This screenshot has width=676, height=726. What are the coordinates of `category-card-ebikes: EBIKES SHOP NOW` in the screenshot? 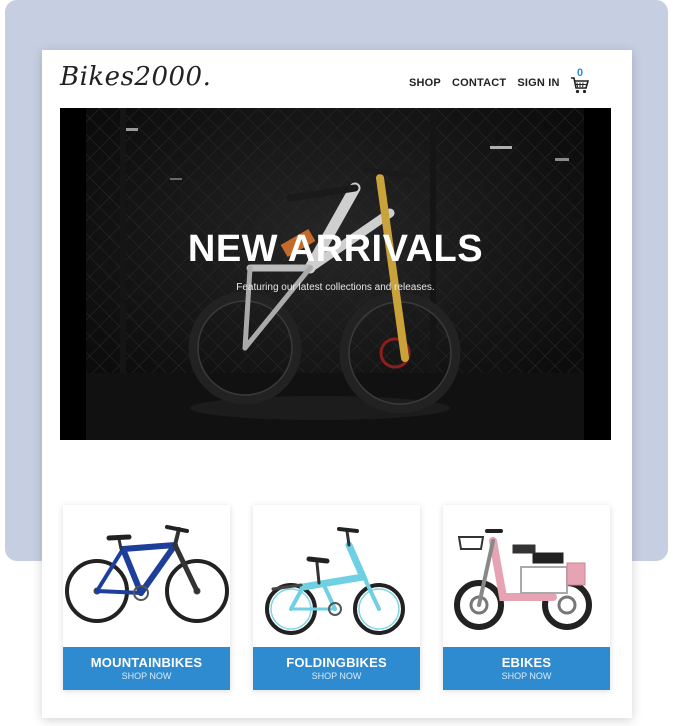 It's located at (526, 597).